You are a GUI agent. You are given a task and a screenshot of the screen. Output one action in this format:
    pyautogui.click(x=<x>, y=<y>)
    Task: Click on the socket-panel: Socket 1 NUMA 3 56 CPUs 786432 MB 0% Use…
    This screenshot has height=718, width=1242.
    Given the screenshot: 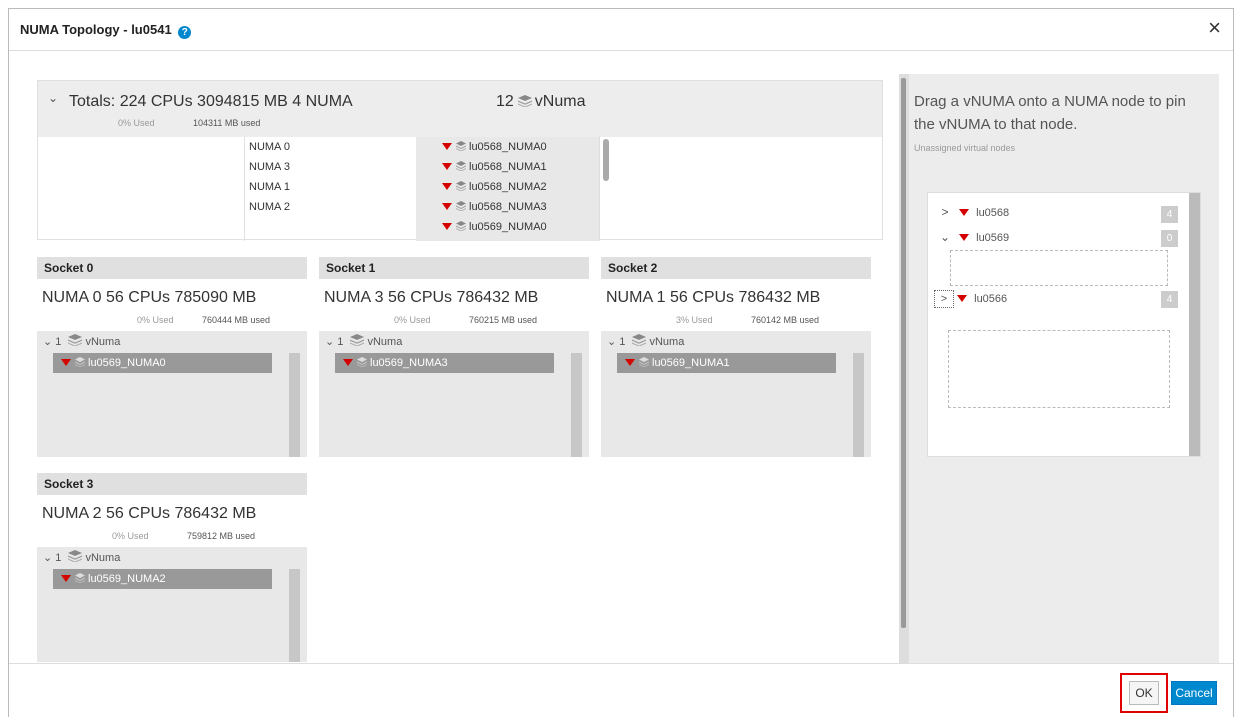 What is the action you would take?
    pyautogui.click(x=454, y=357)
    